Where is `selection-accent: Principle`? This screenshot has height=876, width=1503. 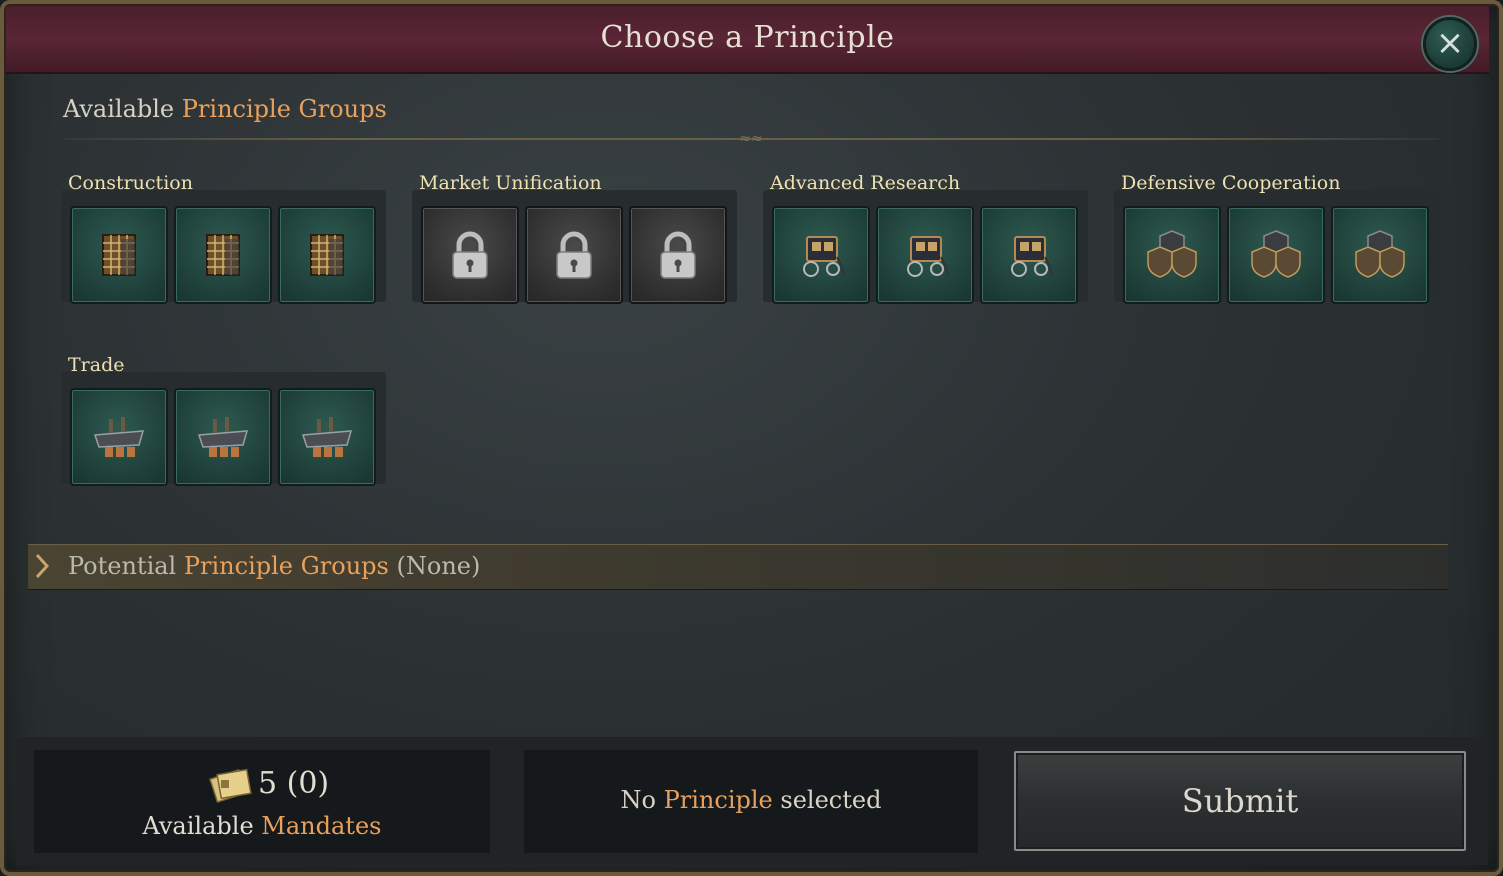
selection-accent: Principle is located at coordinates (718, 800).